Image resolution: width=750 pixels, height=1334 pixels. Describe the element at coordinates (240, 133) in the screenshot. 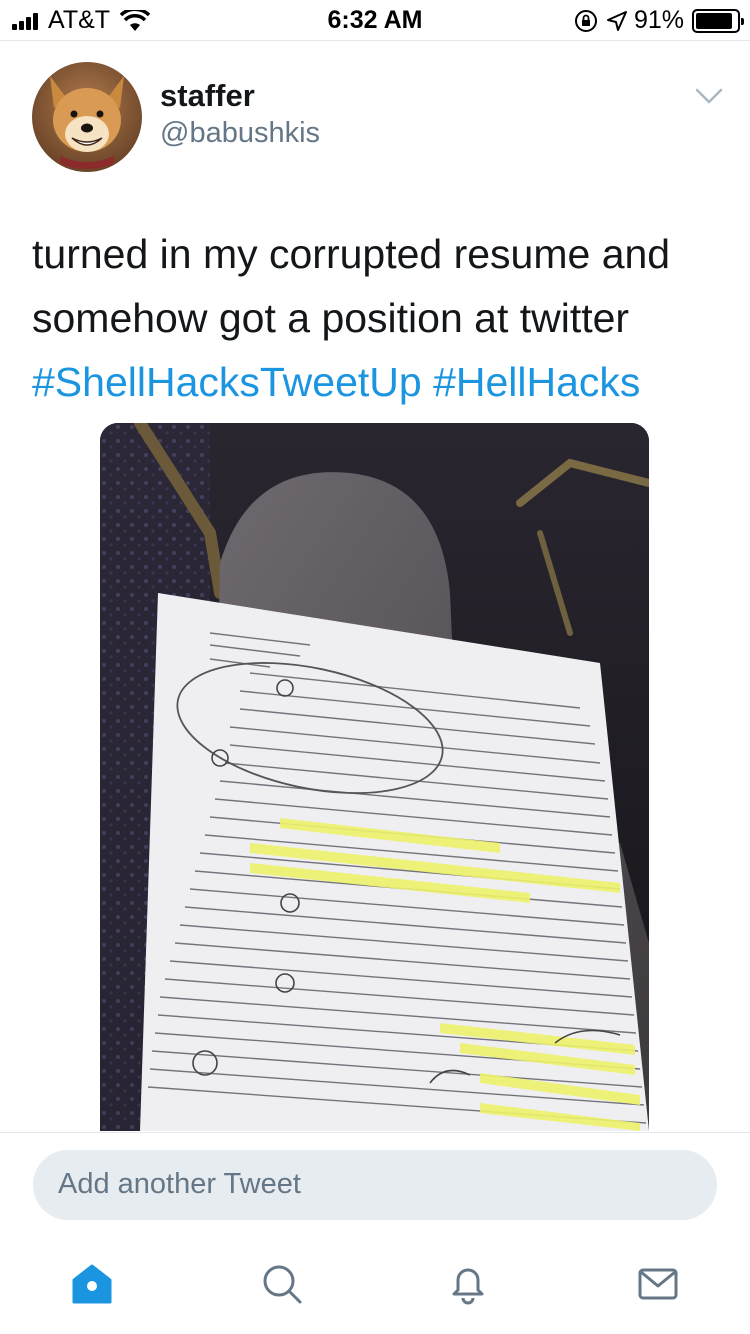

I see `author-handle: @babushkis` at that location.